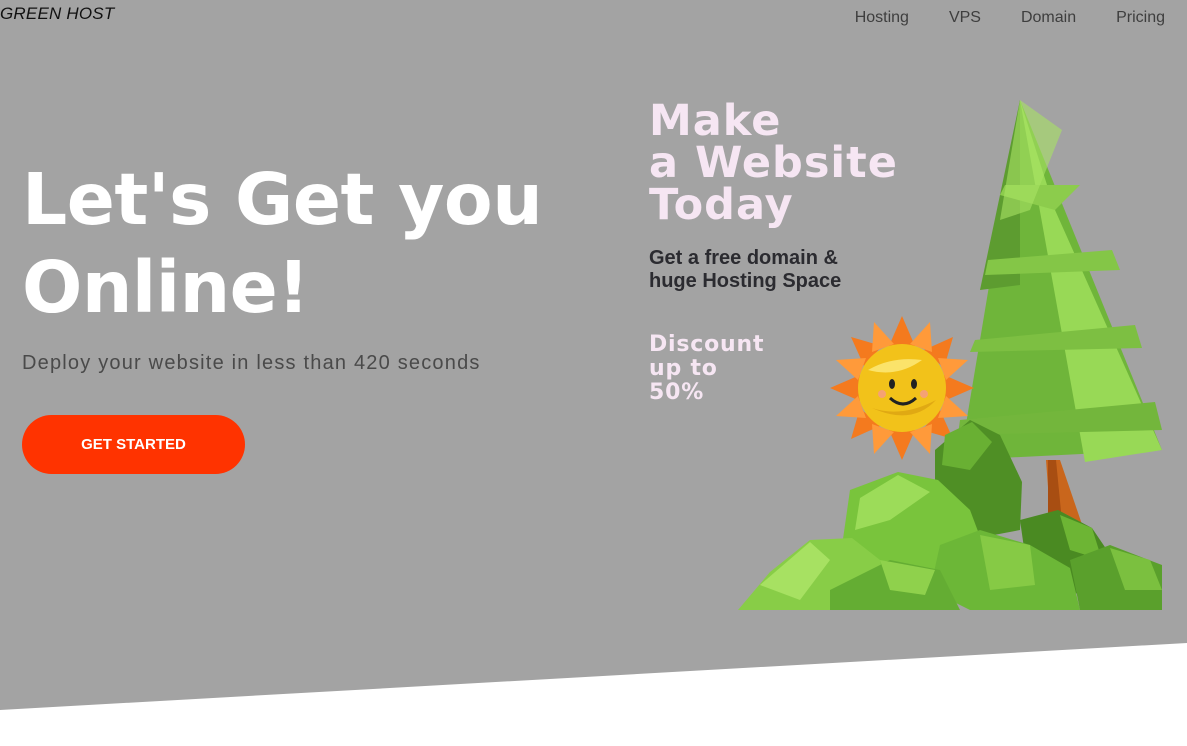 Image resolution: width=1187 pixels, height=746 pixels. What do you see at coordinates (302, 244) in the screenshot?
I see `hero-headline: Let's Get you Online!` at bounding box center [302, 244].